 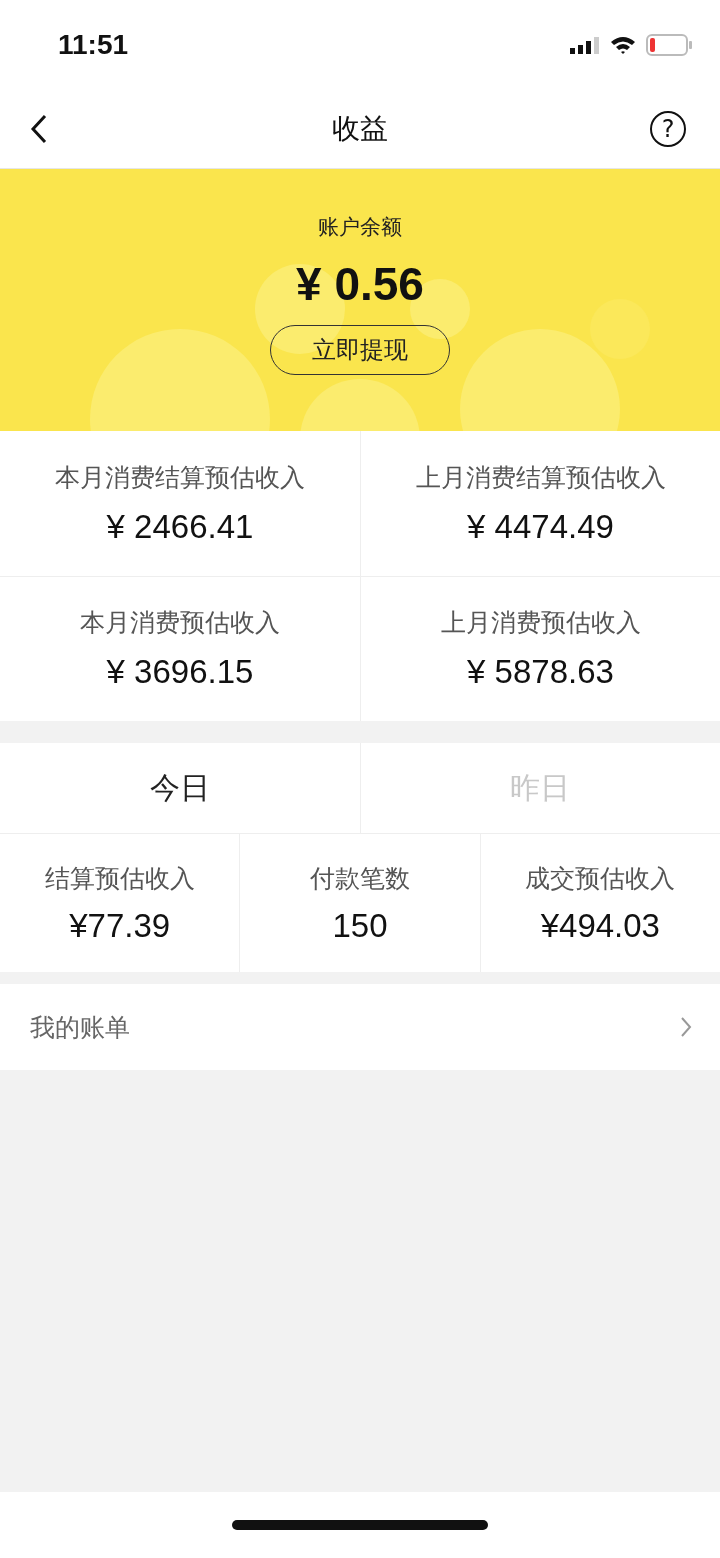 What do you see at coordinates (120, 925) in the screenshot?
I see `metric-value: ¥77.39` at bounding box center [120, 925].